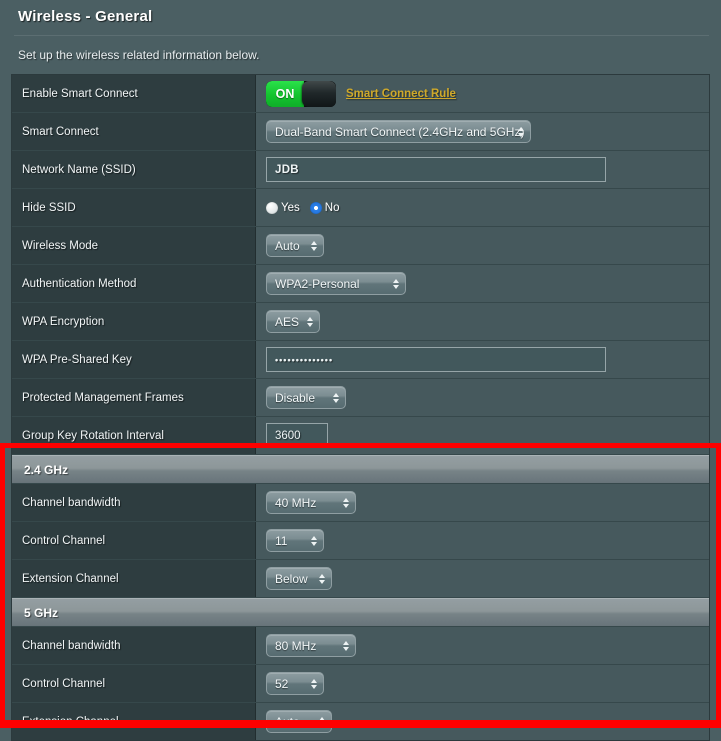 The width and height of the screenshot is (721, 741). I want to click on hide-ssid-radio-group: Yes No, so click(303, 207).